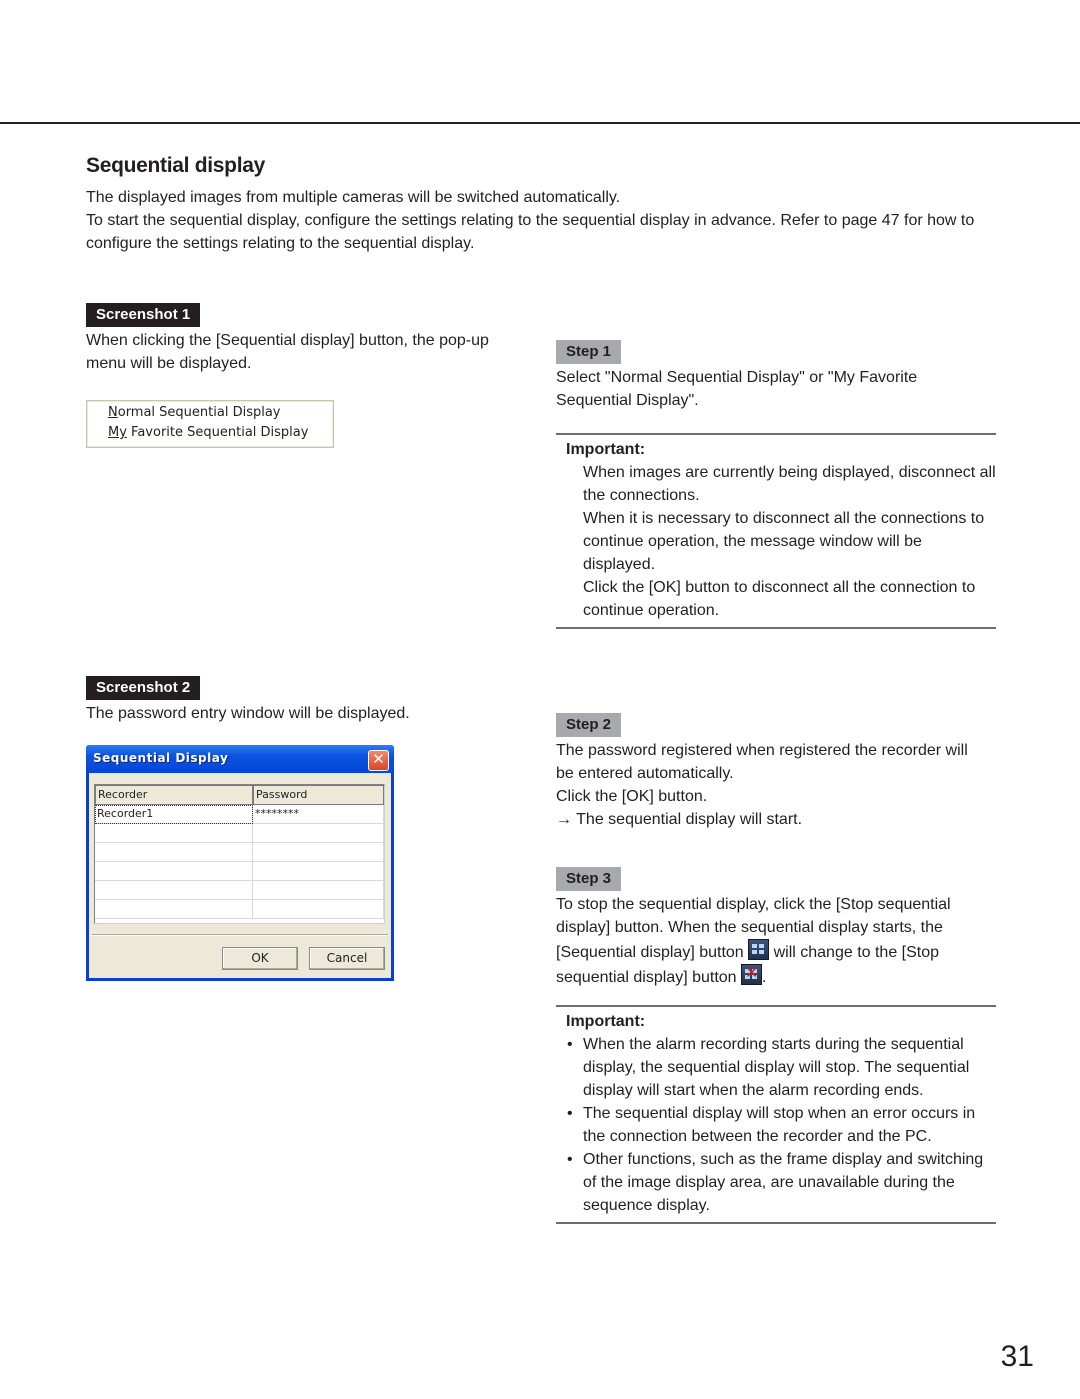 This screenshot has height=1399, width=1080. I want to click on sequential-display-icon, so click(759, 949).